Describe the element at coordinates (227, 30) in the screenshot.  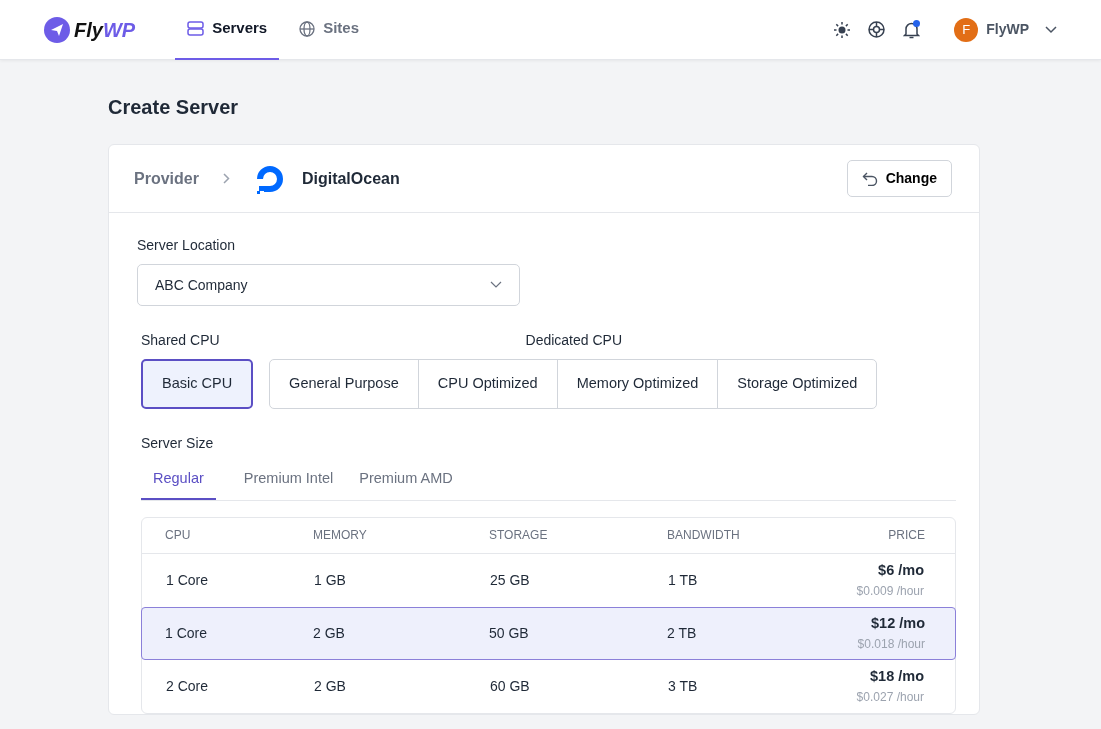
I see `nav-tab: Servers` at that location.